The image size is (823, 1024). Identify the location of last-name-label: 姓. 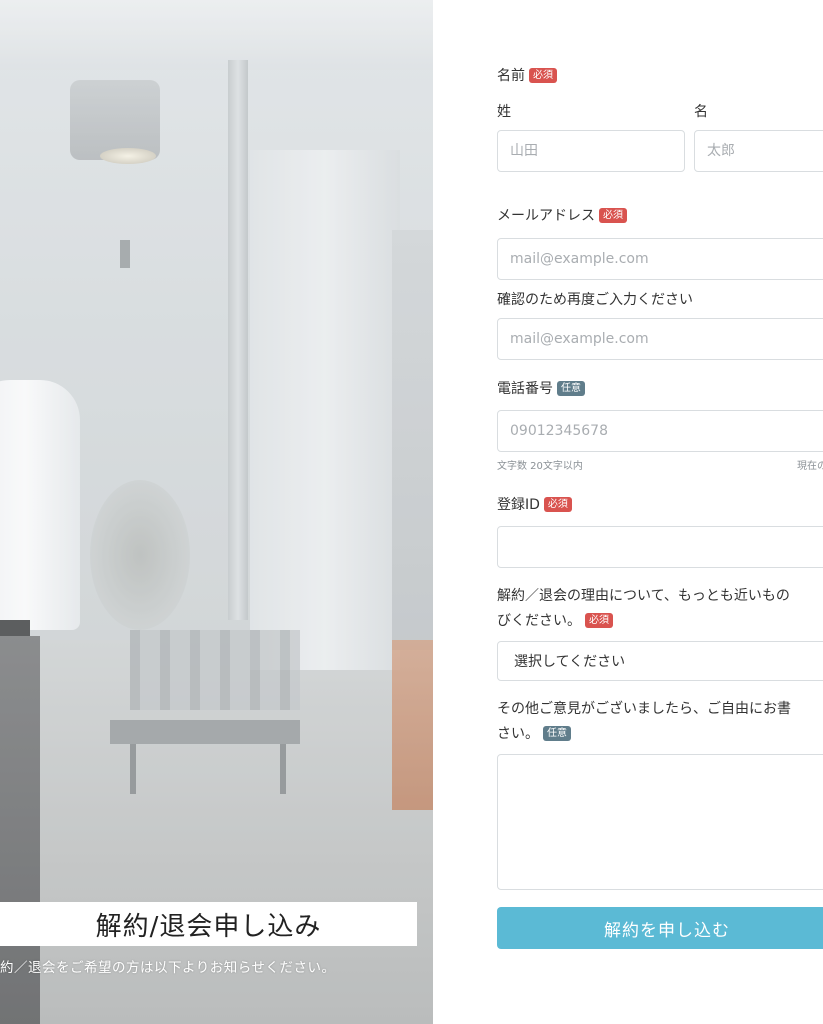
(504, 112).